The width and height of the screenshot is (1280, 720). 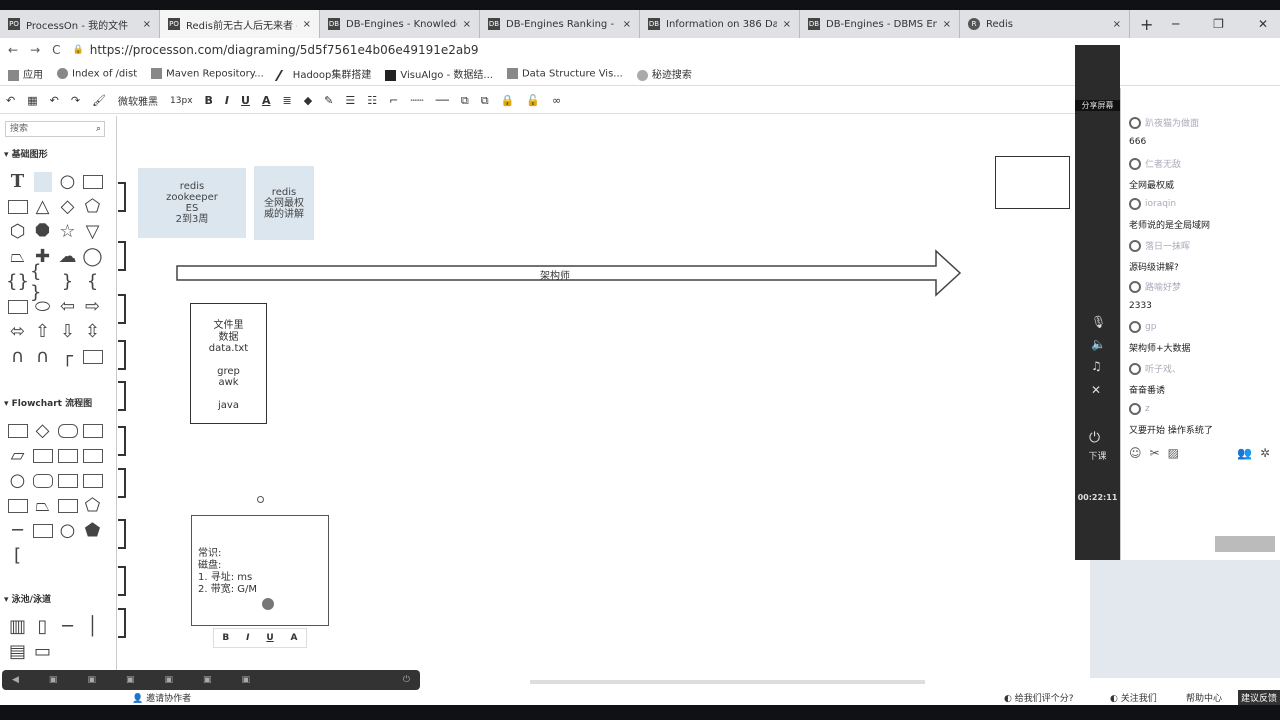 I want to click on tape-shape, so click(x=17, y=505).